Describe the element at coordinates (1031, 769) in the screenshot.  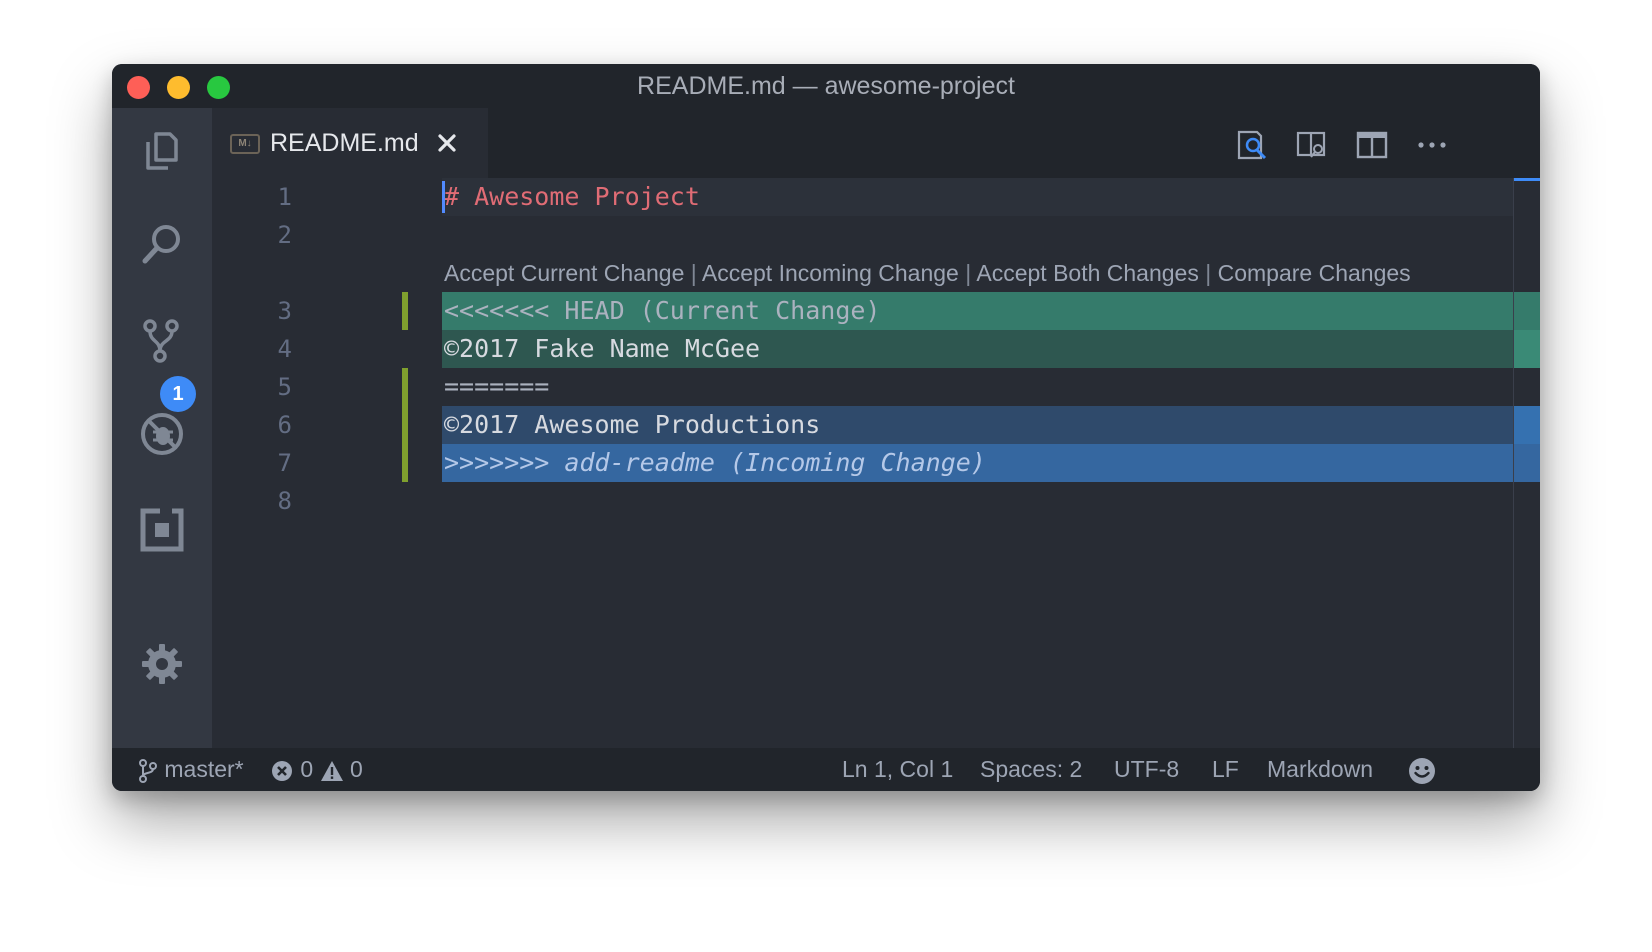
I see `indentation-status: Spaces: 2` at that location.